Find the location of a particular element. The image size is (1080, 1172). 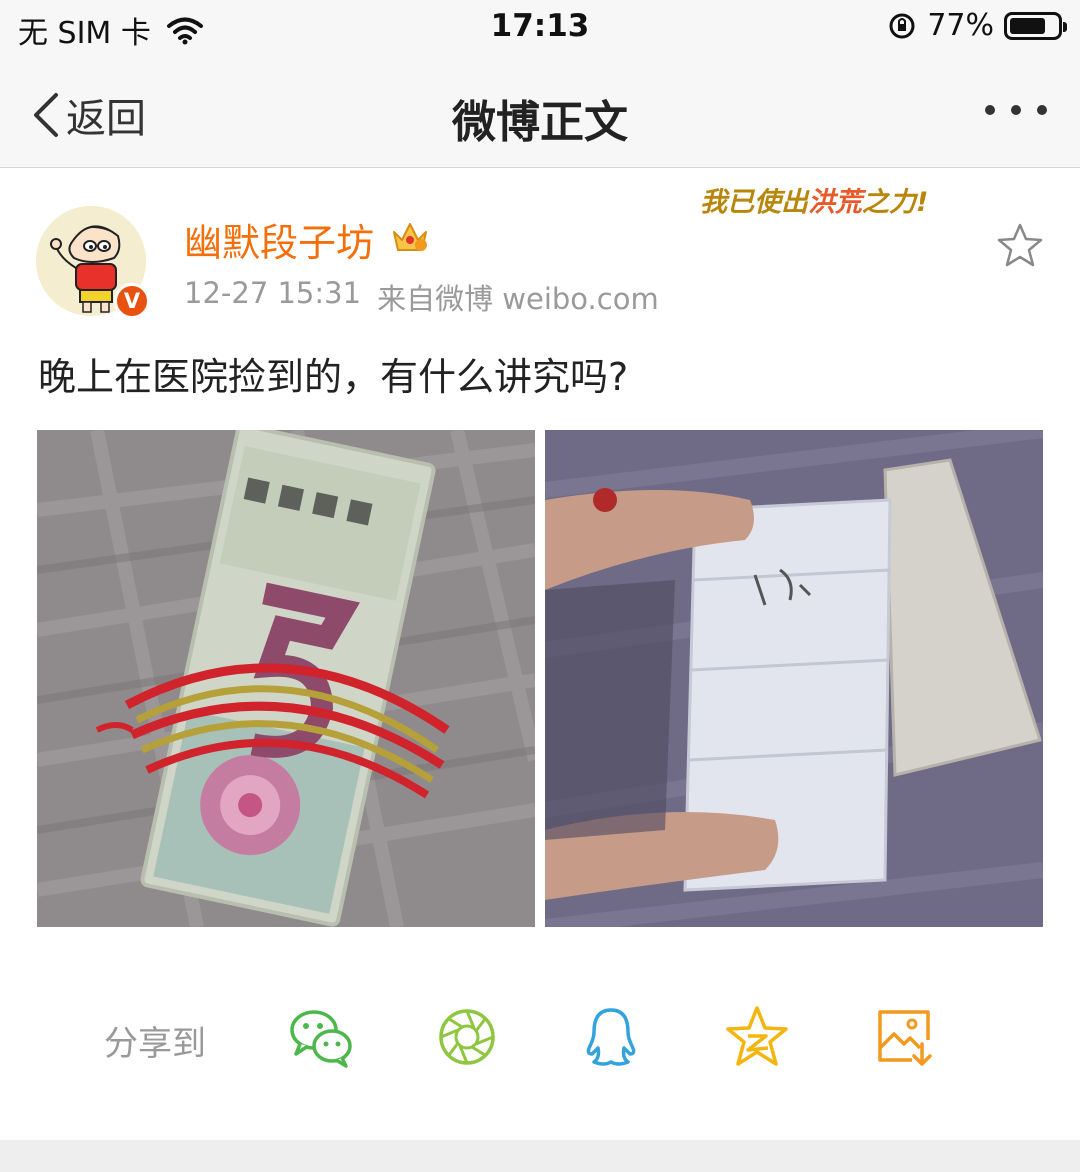

status-right: 77% is located at coordinates (977, 25).